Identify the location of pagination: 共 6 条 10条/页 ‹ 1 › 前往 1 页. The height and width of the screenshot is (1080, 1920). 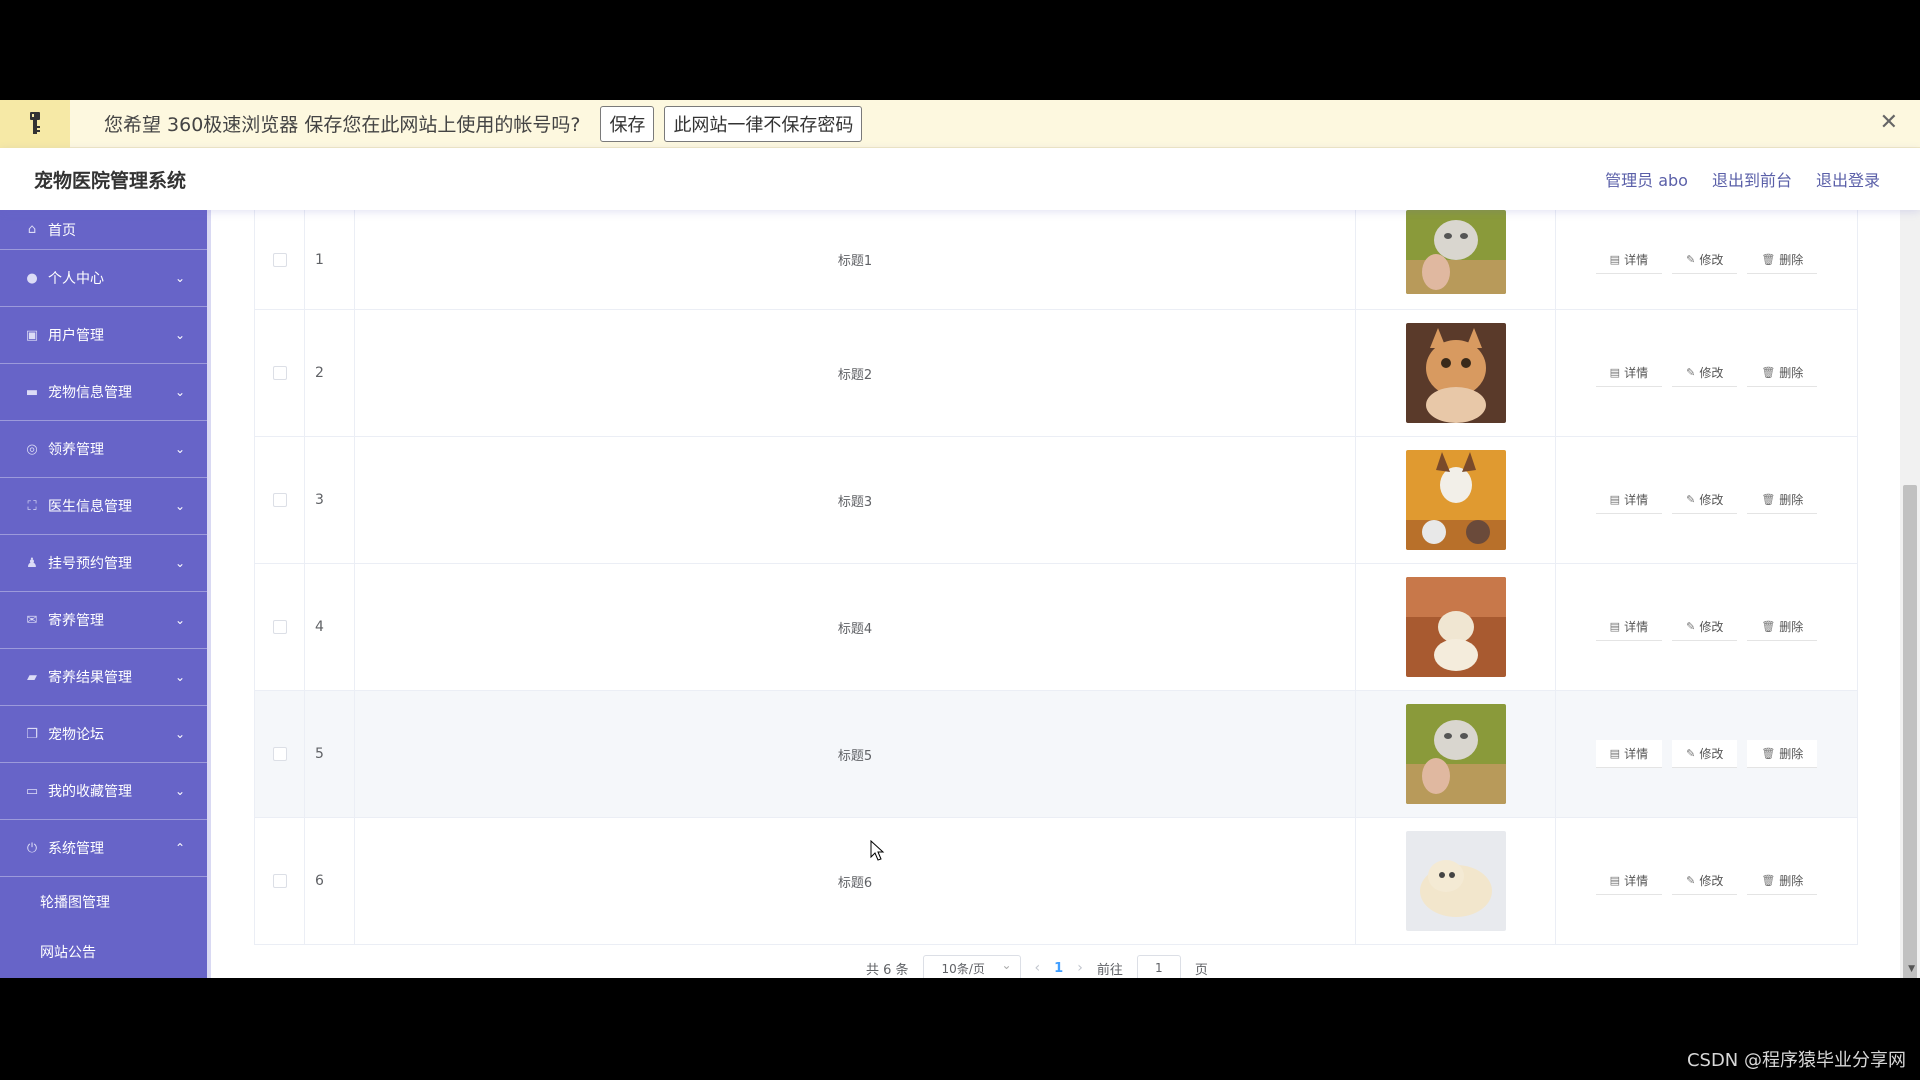
(1037, 966).